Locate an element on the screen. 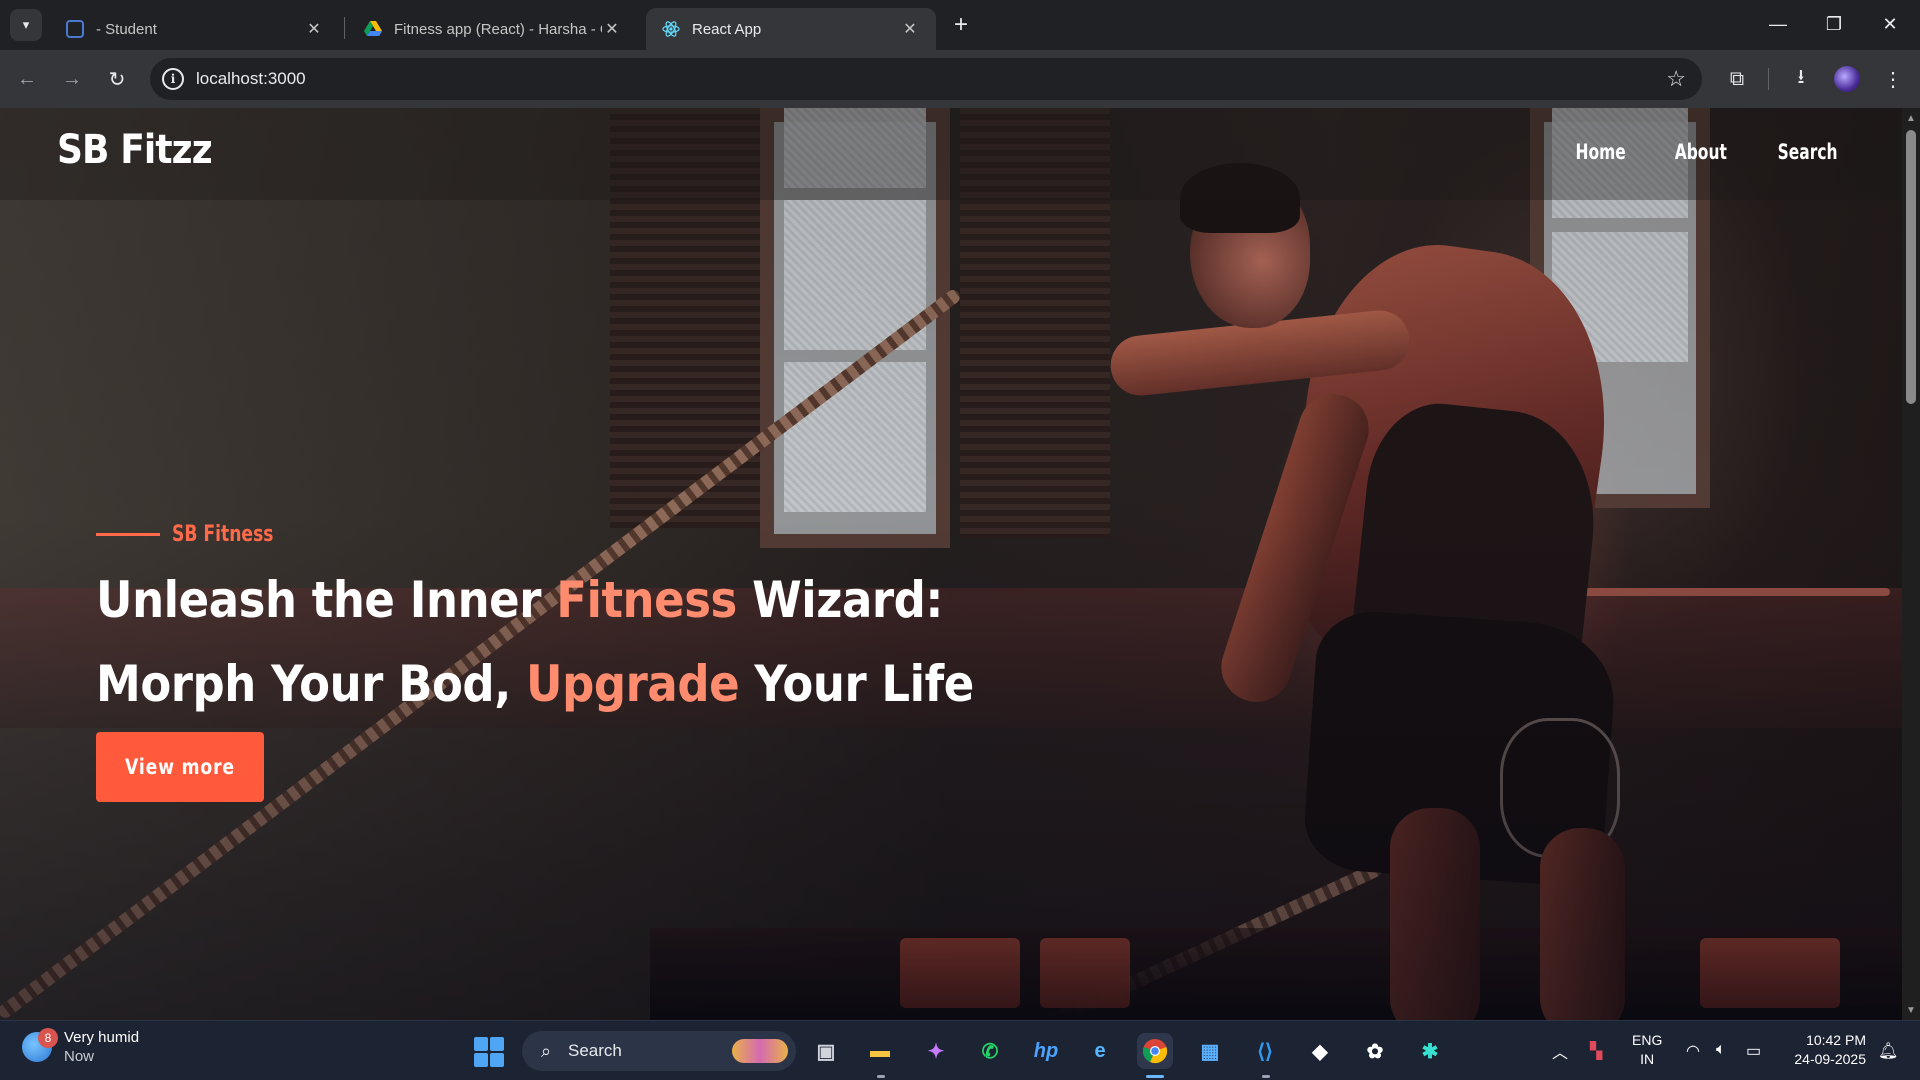 The height and width of the screenshot is (1080, 1920). view-more-label: View more is located at coordinates (180, 767).